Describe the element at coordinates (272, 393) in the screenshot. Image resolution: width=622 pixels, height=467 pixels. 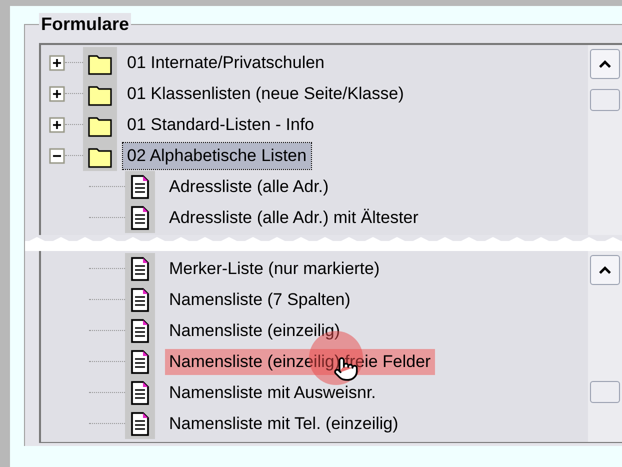
I see `tree-item-label: Namensliste mit Ausweisnr.` at that location.